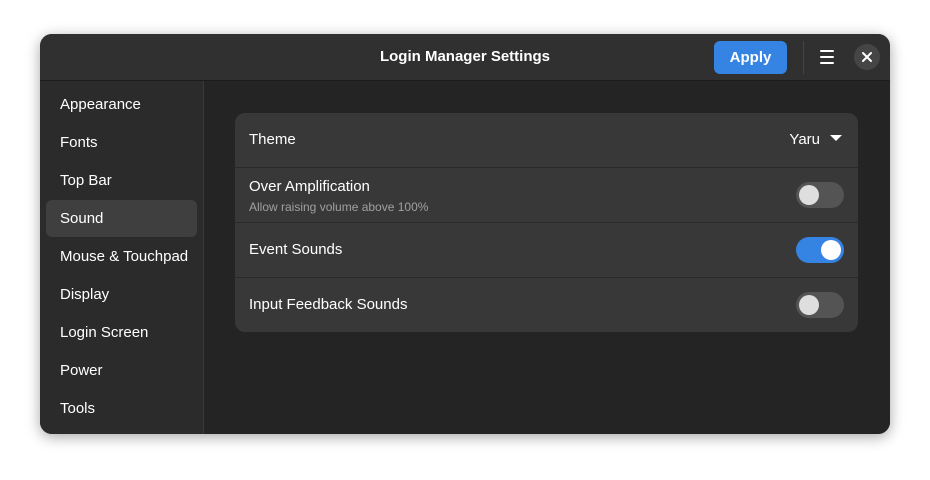 The width and height of the screenshot is (930, 480). I want to click on hamburger-menu-icon, so click(827, 51).